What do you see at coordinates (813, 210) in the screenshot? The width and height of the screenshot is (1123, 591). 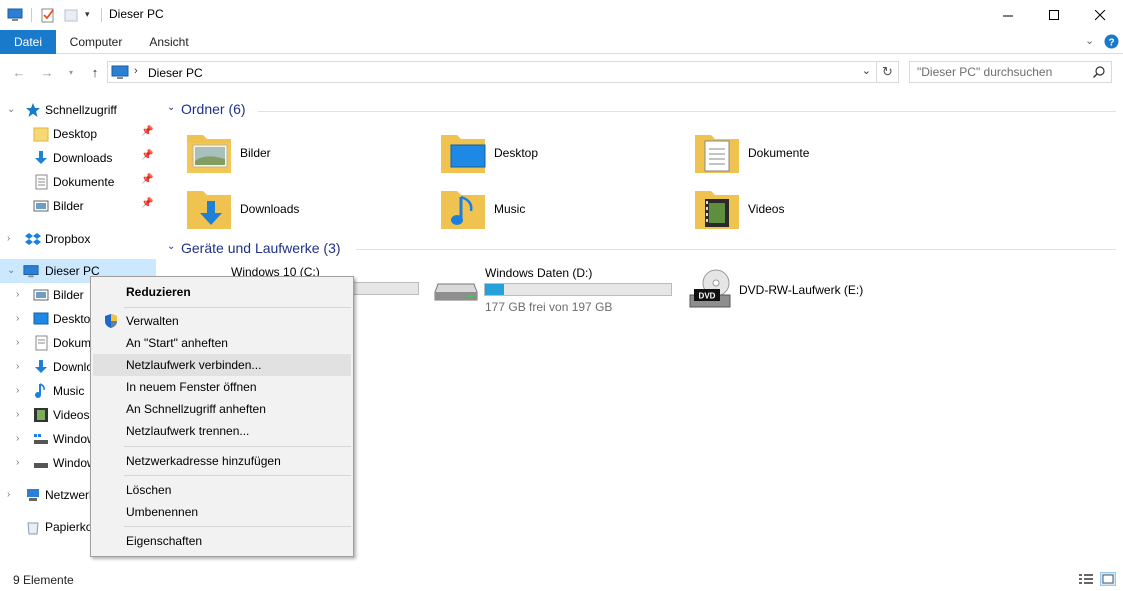 I see `folder-tile-videos: Videos` at bounding box center [813, 210].